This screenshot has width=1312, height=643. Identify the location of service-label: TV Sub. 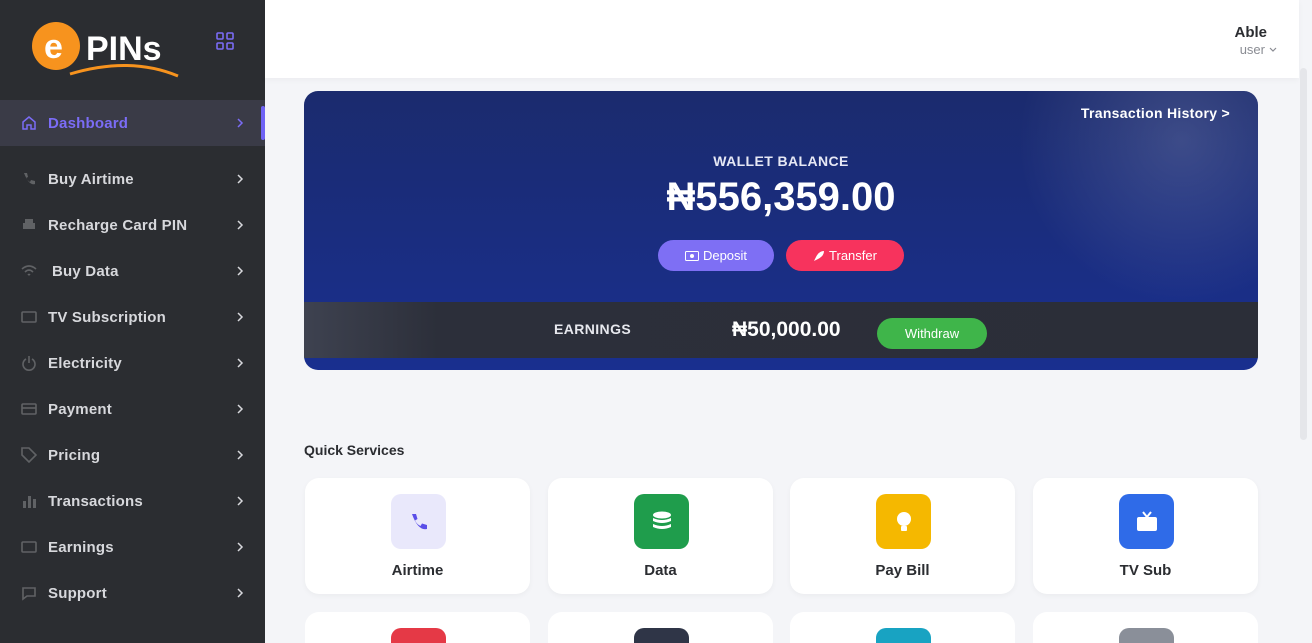
(1145, 570).